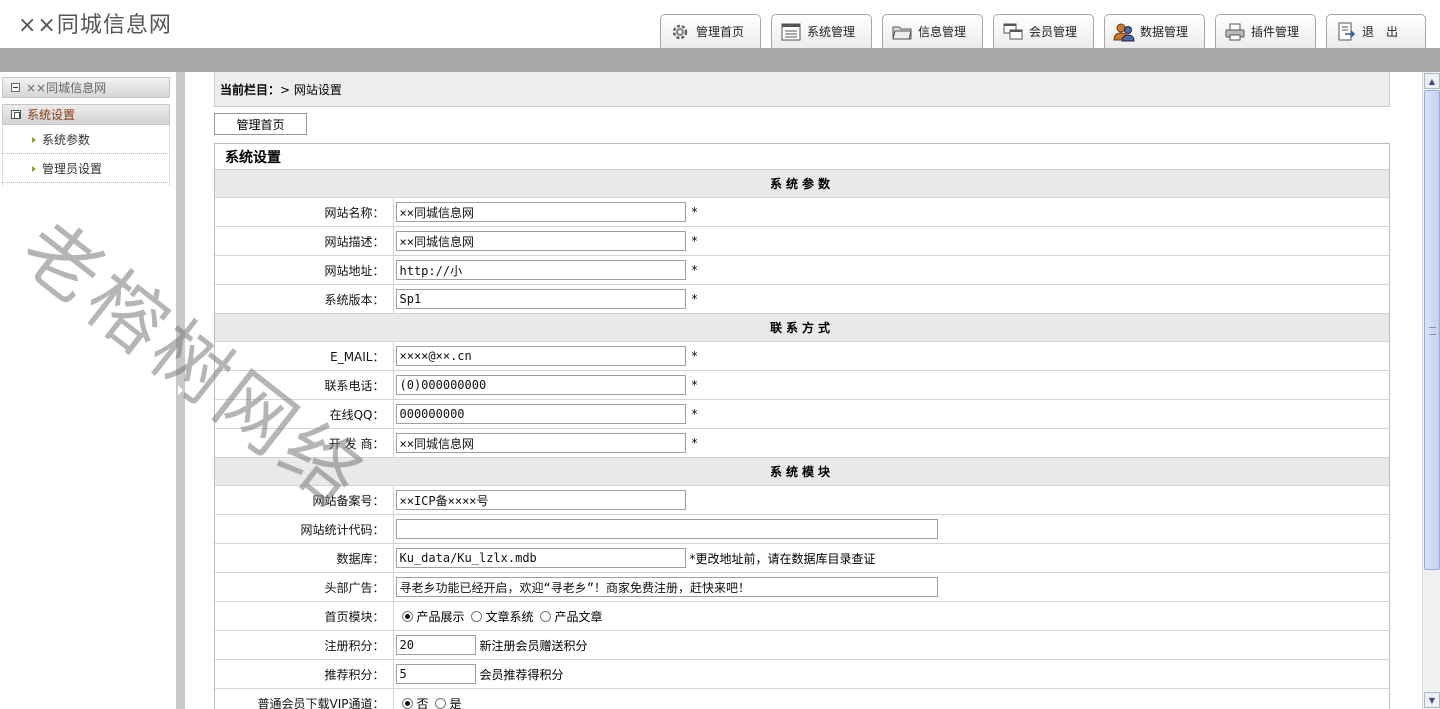 The width and height of the screenshot is (1440, 709). What do you see at coordinates (304, 674) in the screenshot?
I see `field-label: 推荐积分：` at bounding box center [304, 674].